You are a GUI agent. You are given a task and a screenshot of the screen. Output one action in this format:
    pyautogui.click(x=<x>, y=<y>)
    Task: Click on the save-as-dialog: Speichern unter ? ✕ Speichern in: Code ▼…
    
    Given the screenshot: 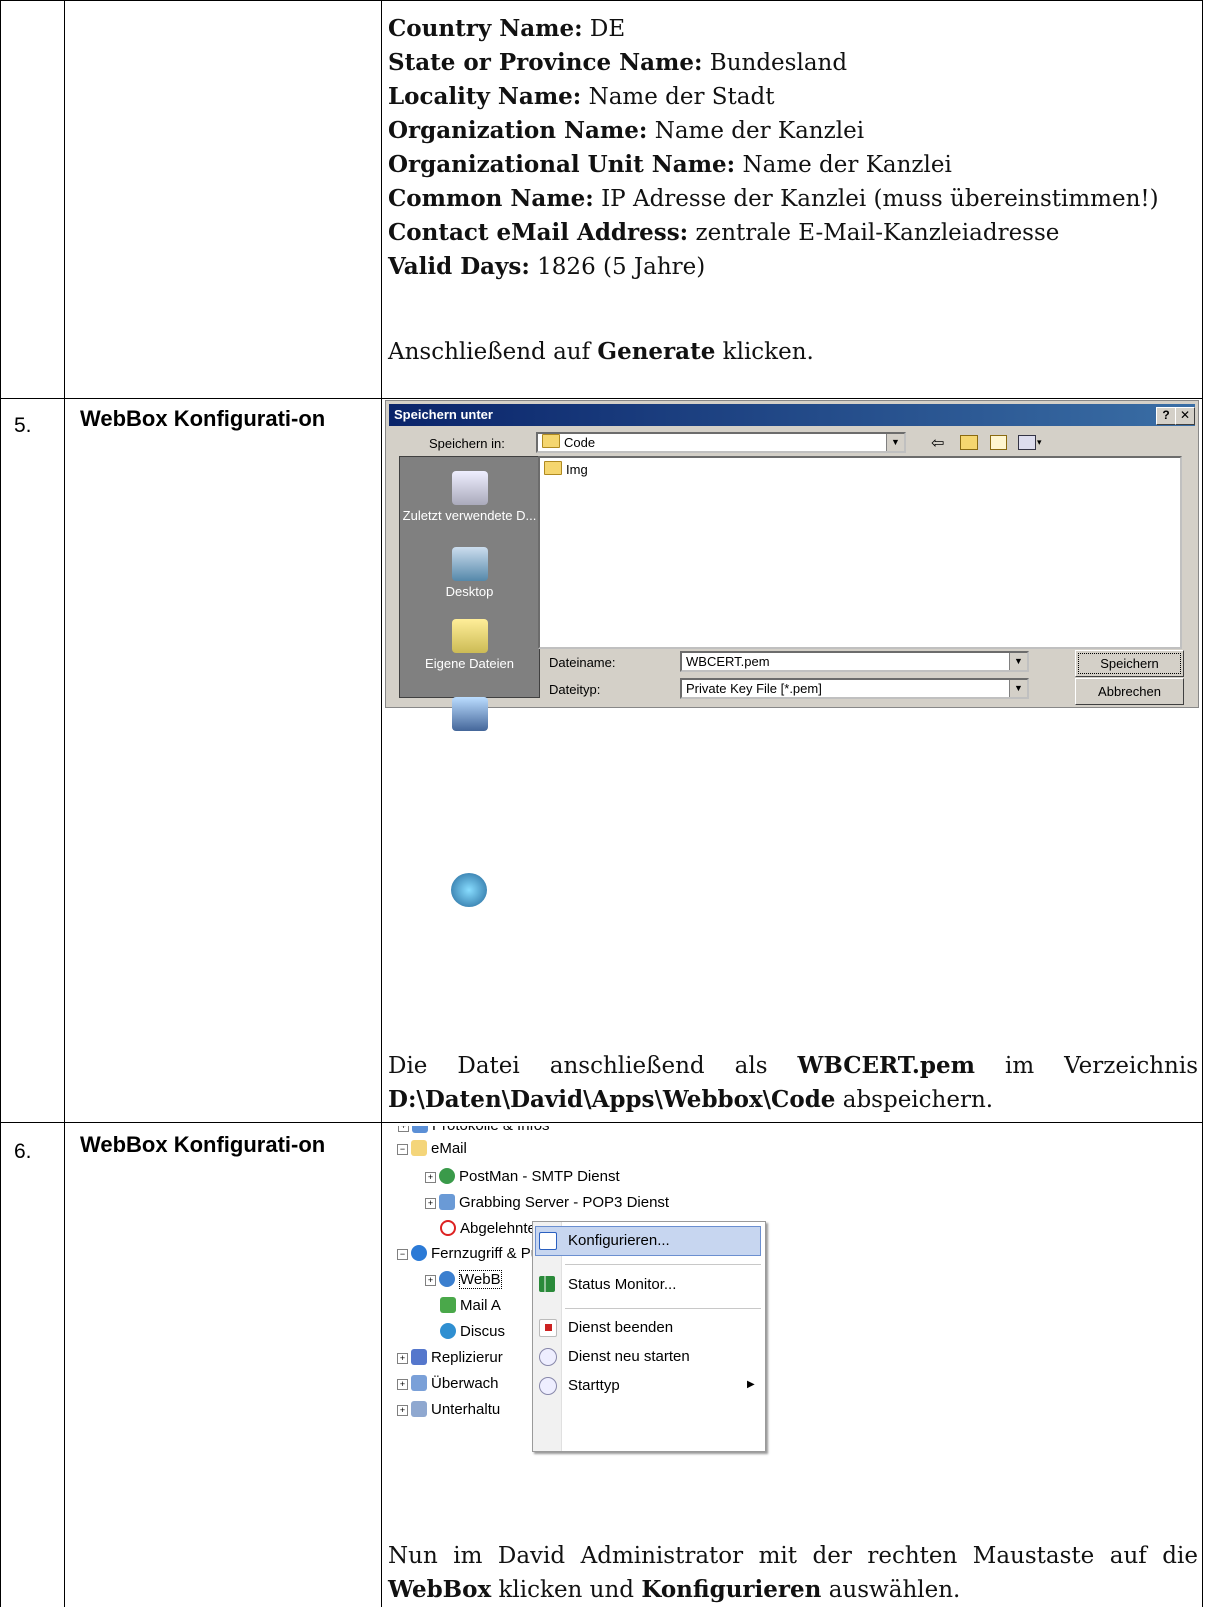 What is the action you would take?
    pyautogui.click(x=792, y=574)
    